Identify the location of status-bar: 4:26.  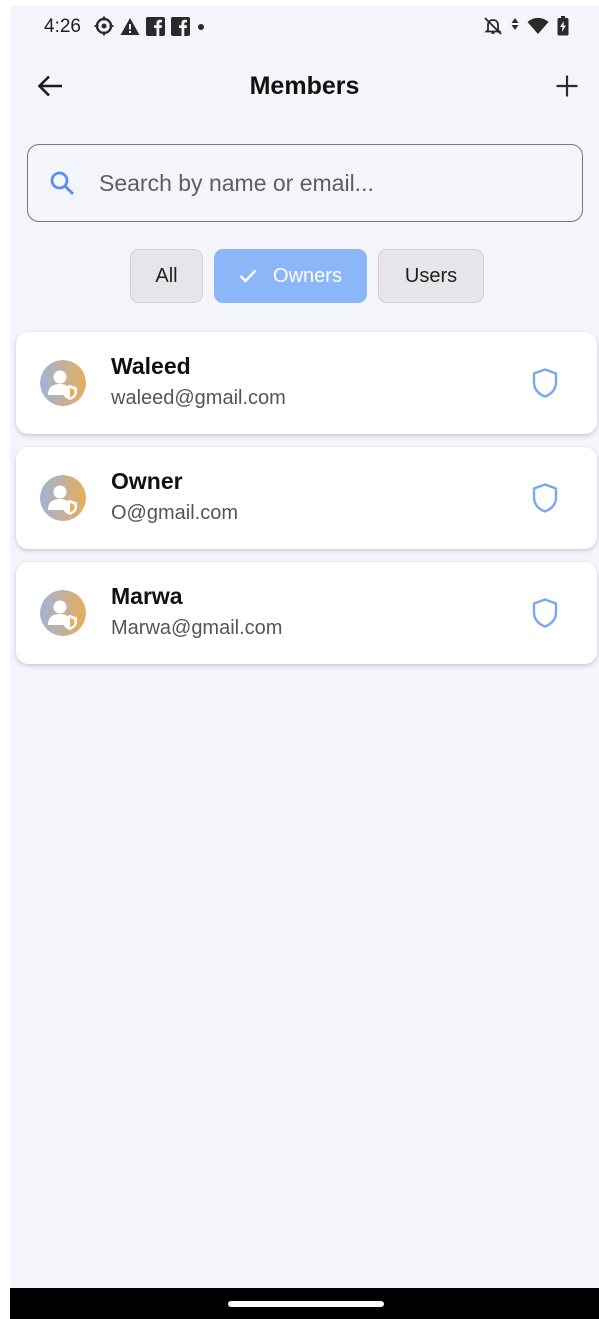
(304, 28).